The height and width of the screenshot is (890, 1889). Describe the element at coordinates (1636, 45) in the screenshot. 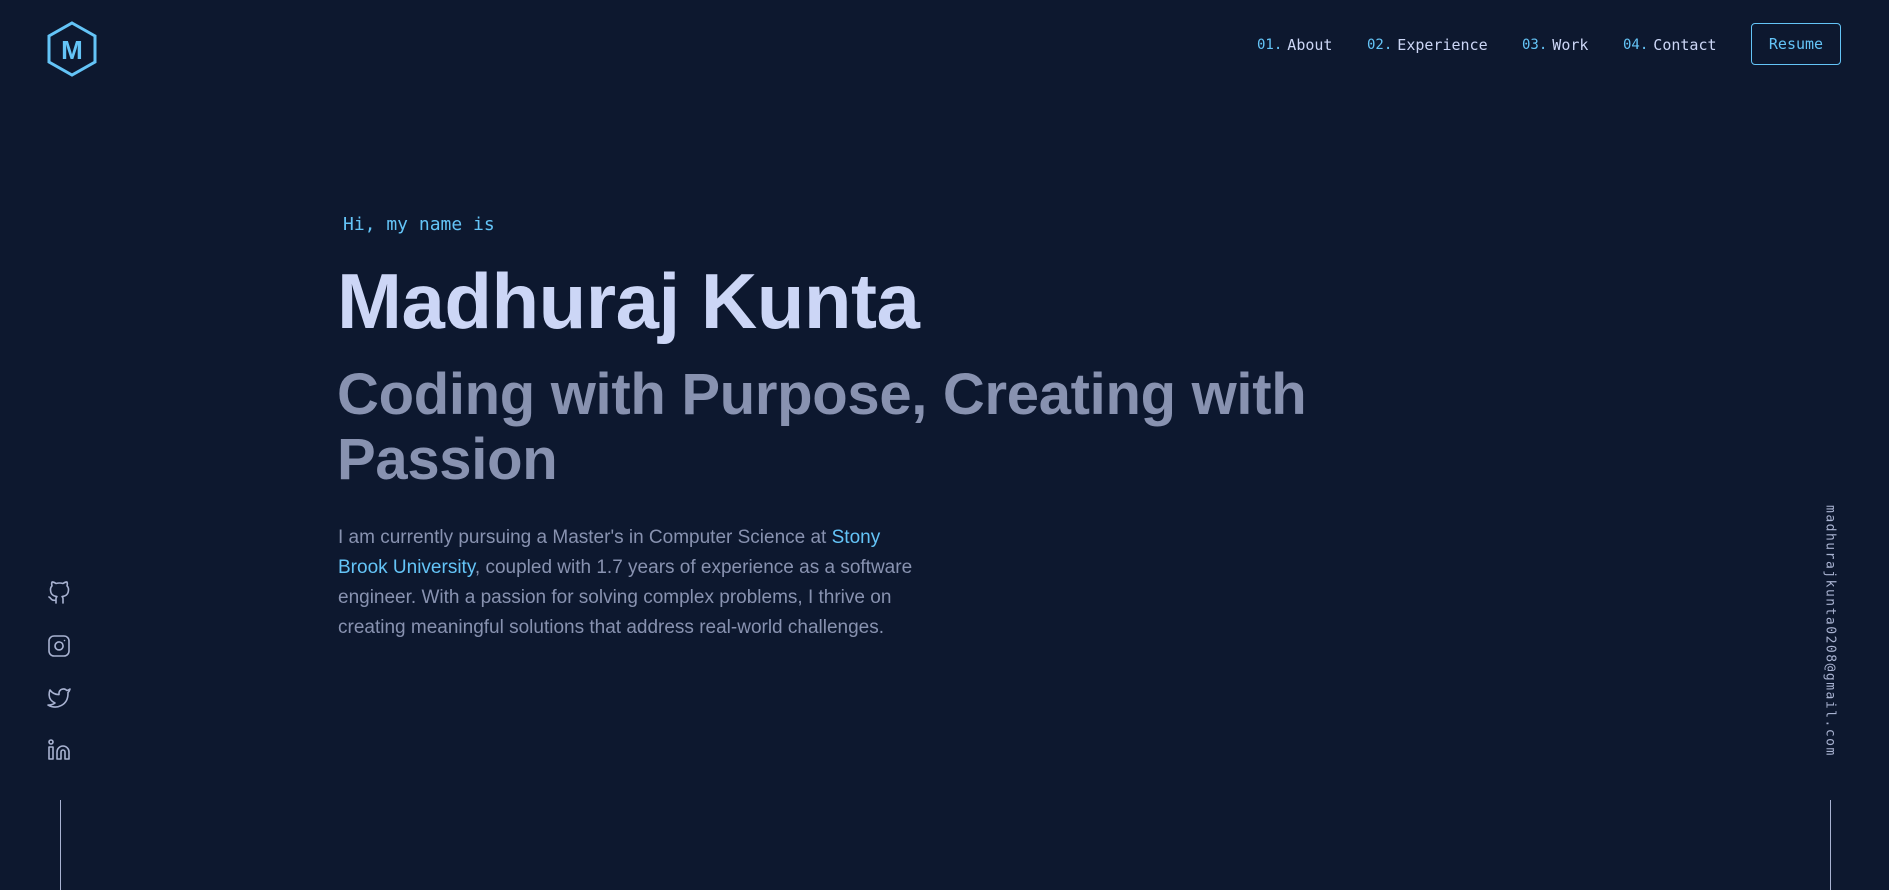

I see `nav-number: 04.` at that location.